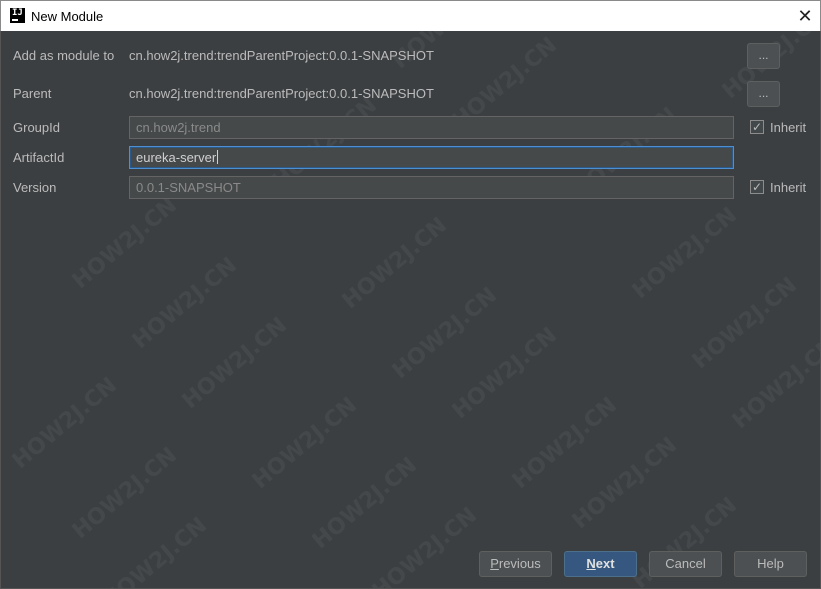 This screenshot has width=821, height=589. Describe the element at coordinates (685, 564) in the screenshot. I see `cancel-button: Cancel` at that location.